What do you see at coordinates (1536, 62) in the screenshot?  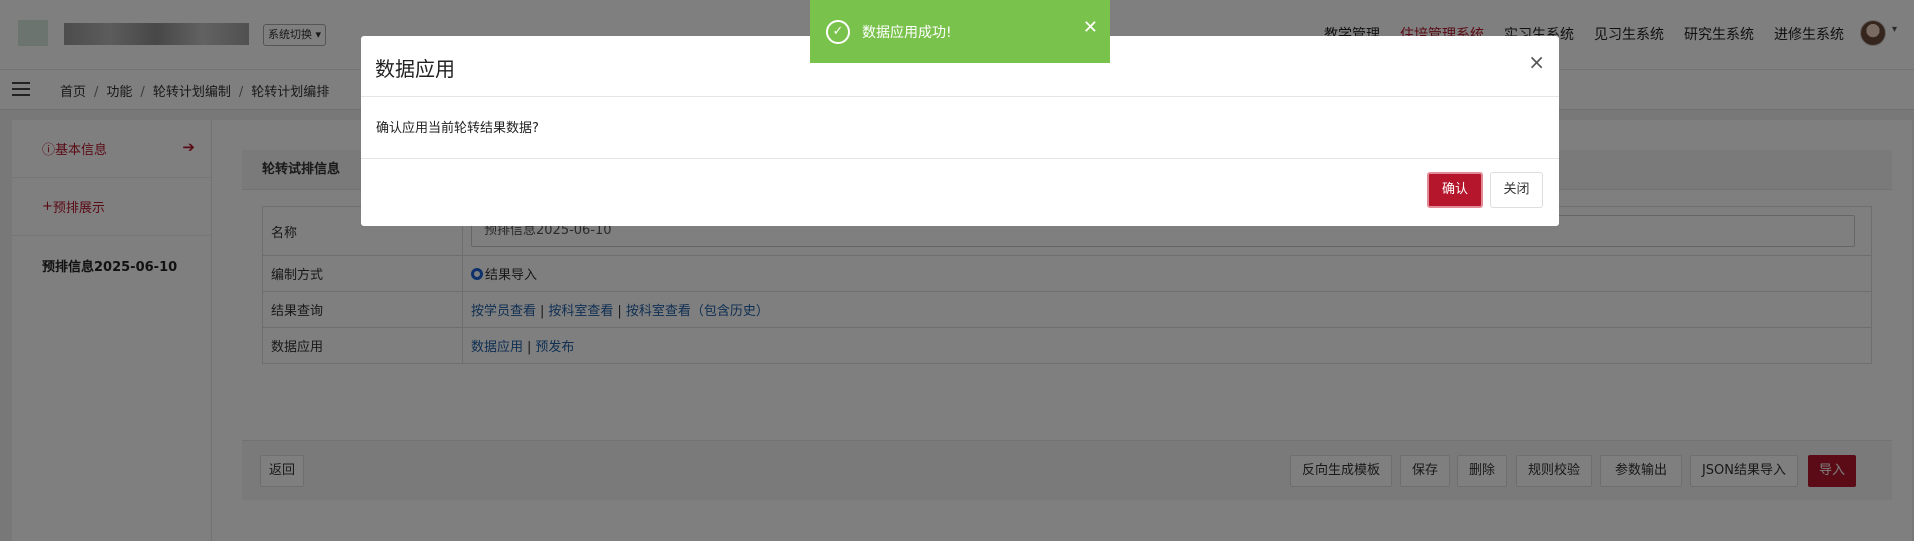 I see `close-icon: ×` at bounding box center [1536, 62].